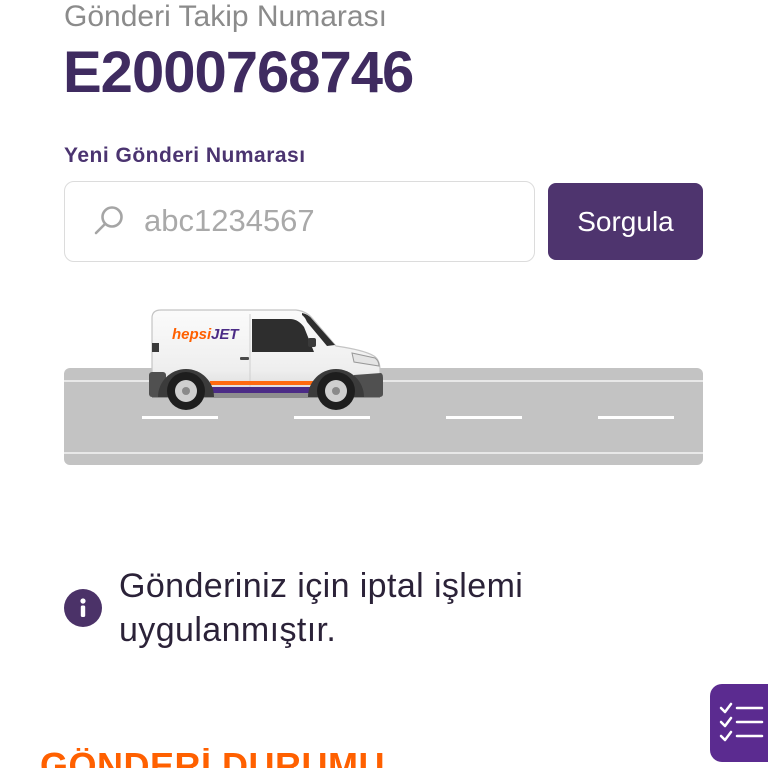 The image size is (768, 768). I want to click on van-logo-jet: JET, so click(225, 334).